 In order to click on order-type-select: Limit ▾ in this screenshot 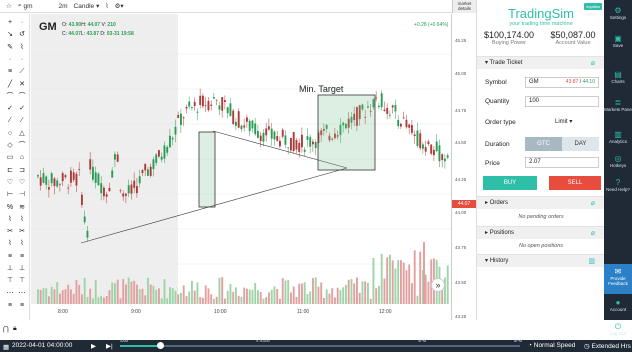, I will do `click(563, 121)`.